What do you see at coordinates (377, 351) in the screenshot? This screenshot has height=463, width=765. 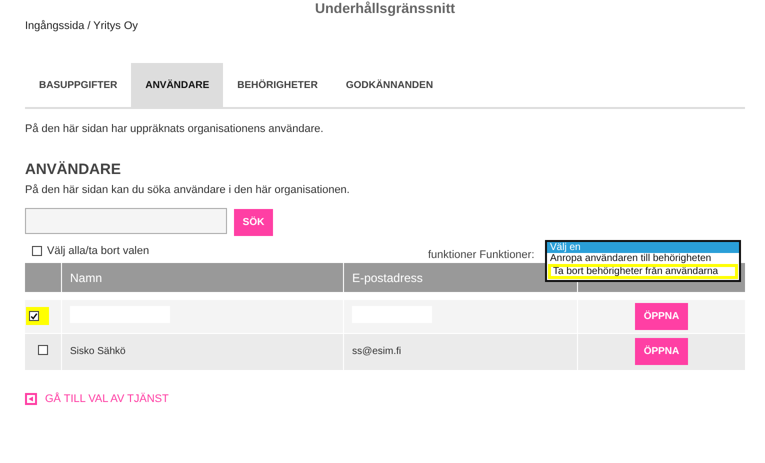 I see `table-cell: ss@esim.fi` at bounding box center [377, 351].